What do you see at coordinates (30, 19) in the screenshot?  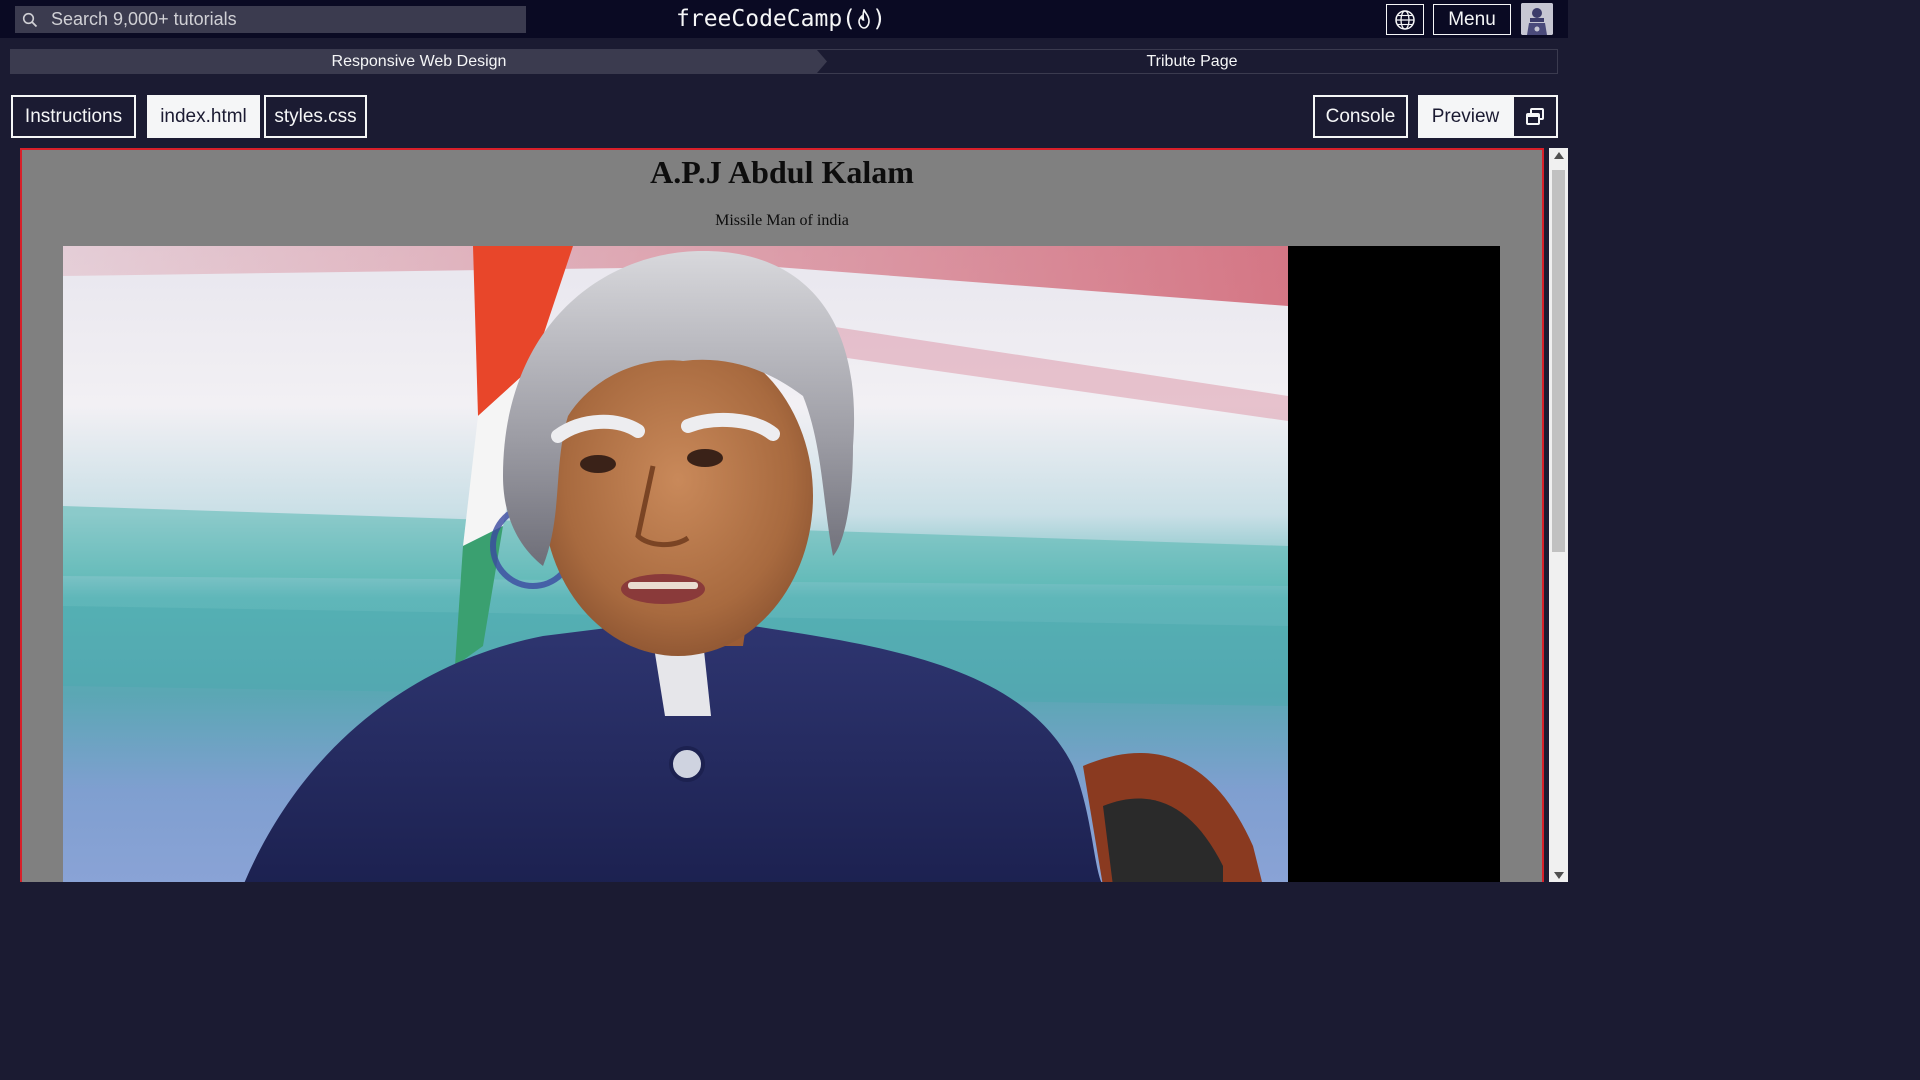 I see `search-icon` at bounding box center [30, 19].